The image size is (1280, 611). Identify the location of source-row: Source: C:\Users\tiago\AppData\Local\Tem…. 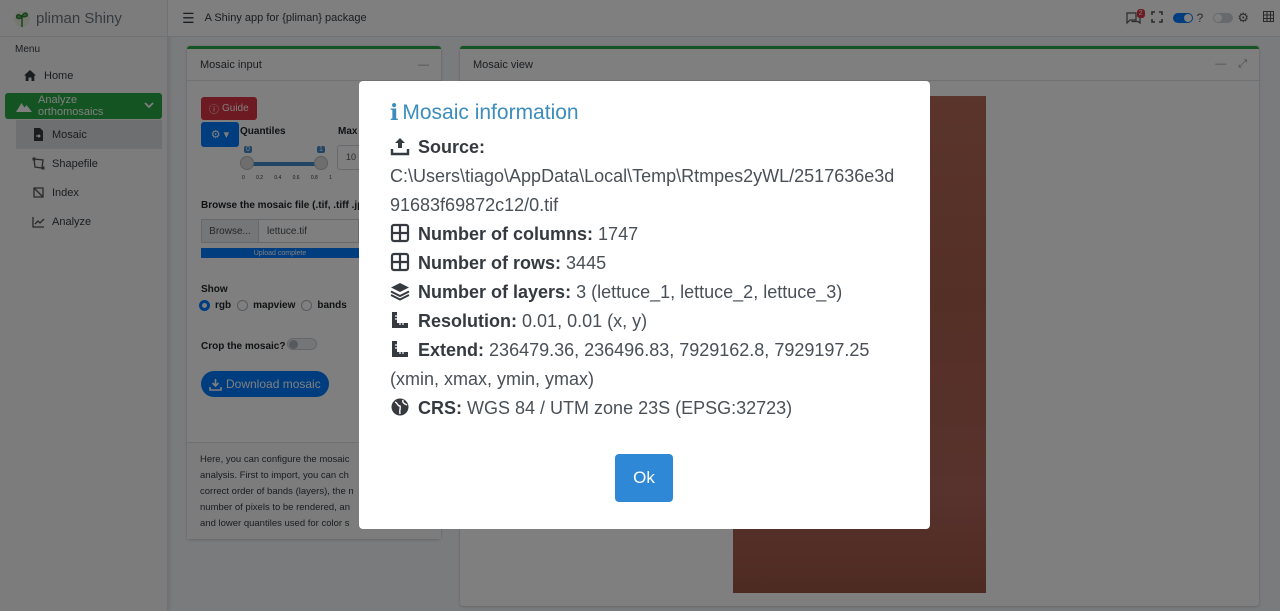
(644, 176).